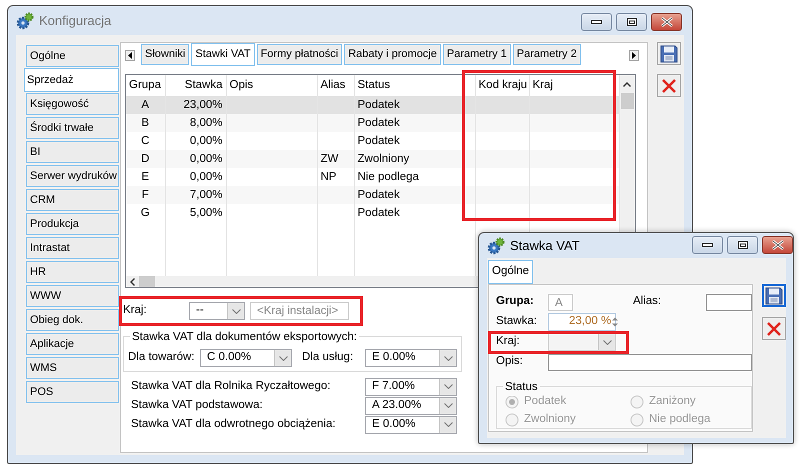  Describe the element at coordinates (729, 302) in the screenshot. I see `alias-field` at that location.